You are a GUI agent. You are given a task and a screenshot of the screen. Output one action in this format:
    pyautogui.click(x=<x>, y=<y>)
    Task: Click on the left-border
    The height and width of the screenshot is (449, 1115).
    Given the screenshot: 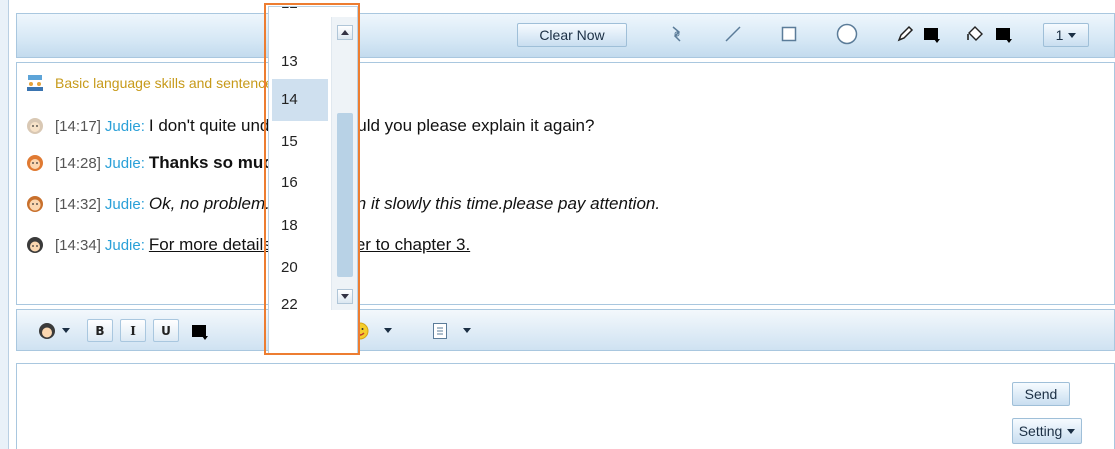 What is the action you would take?
    pyautogui.click(x=4, y=224)
    